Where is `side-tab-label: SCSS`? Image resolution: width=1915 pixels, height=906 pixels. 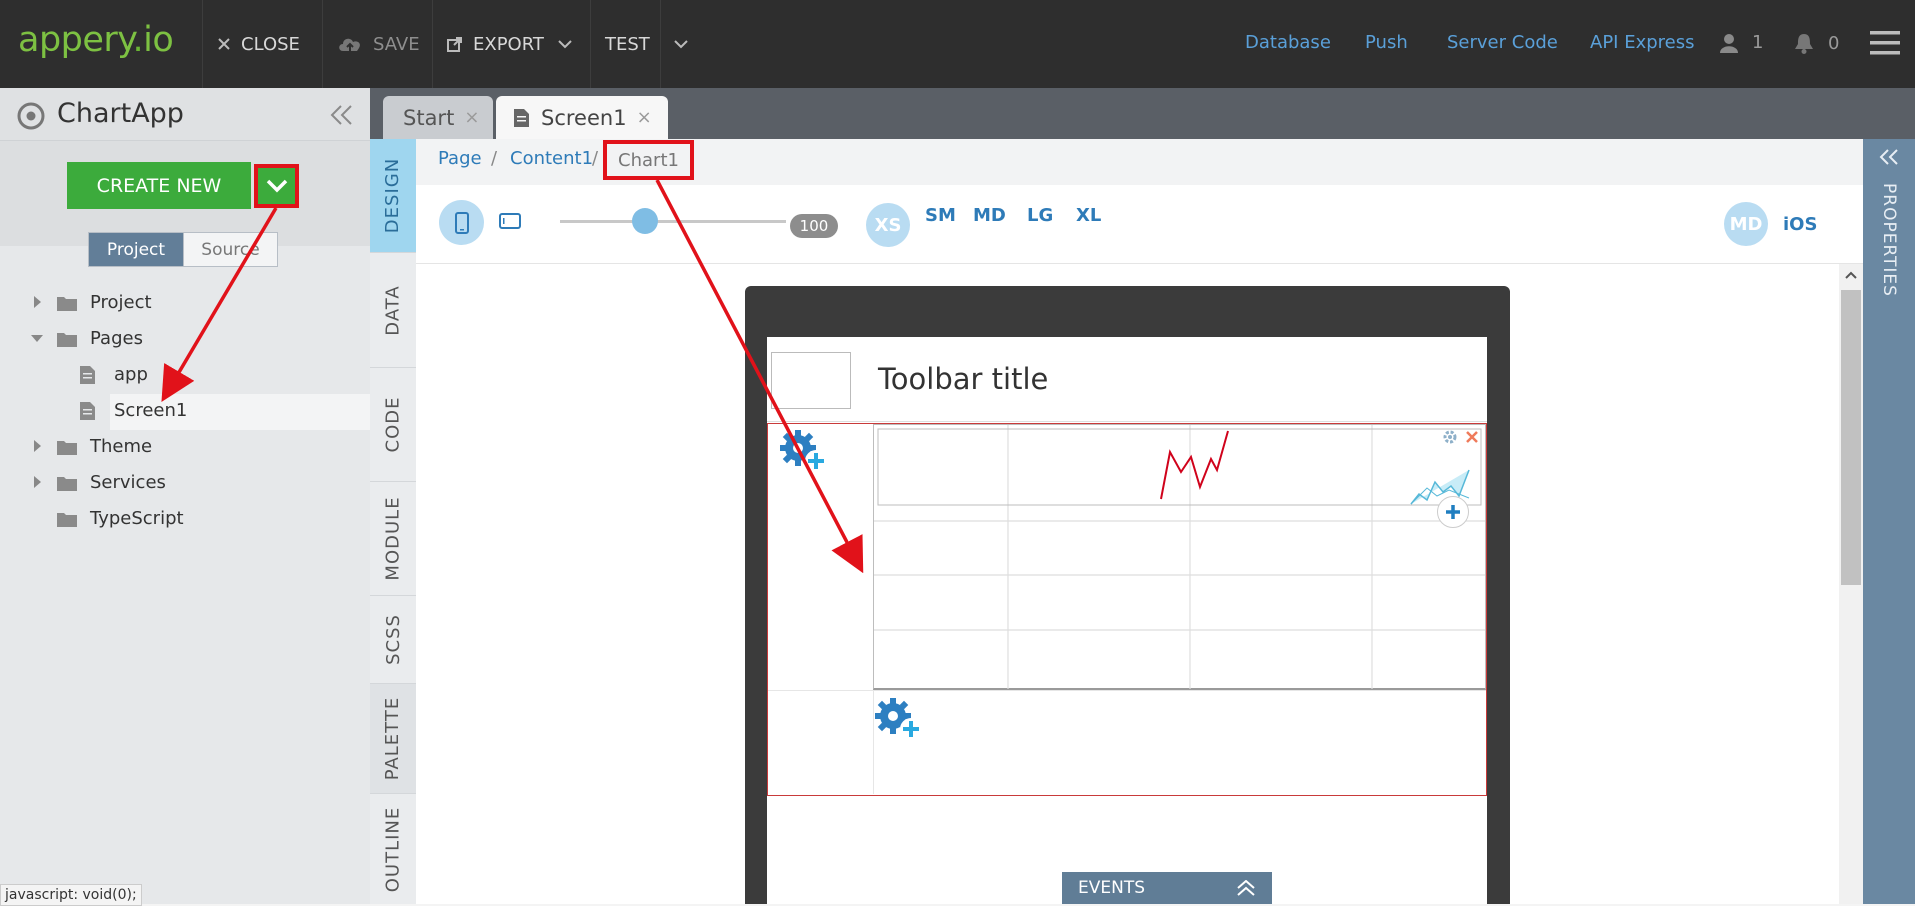
side-tab-label: SCSS is located at coordinates (393, 639).